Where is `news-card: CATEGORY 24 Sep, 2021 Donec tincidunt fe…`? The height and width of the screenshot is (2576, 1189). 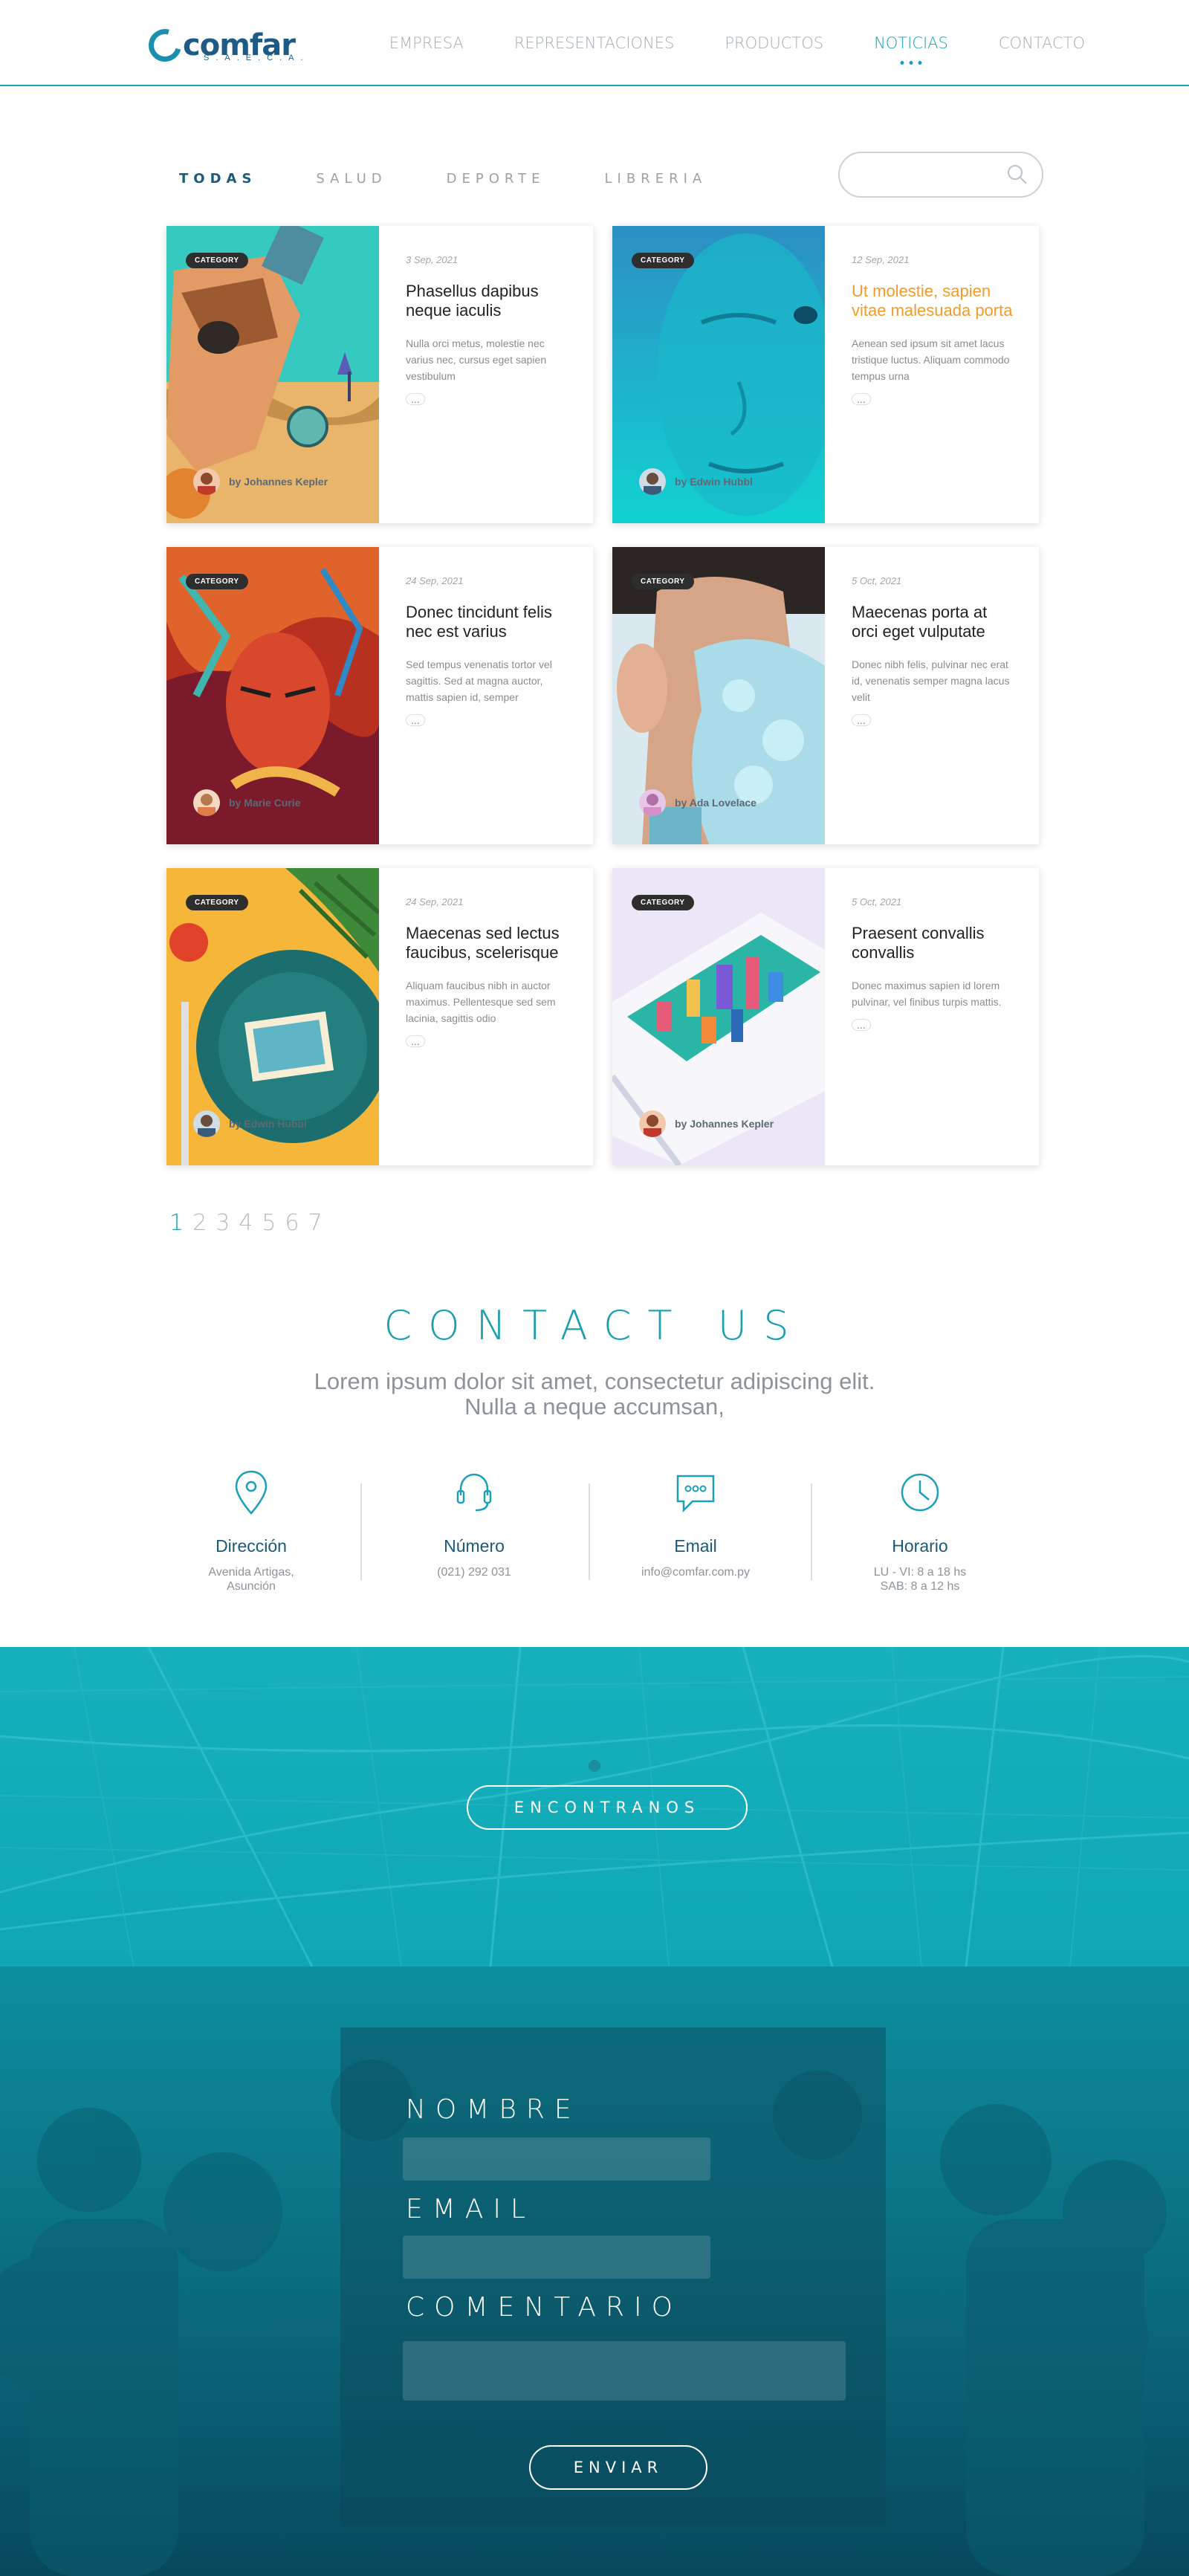 news-card: CATEGORY 24 Sep, 2021 Donec tincidunt fe… is located at coordinates (379, 695).